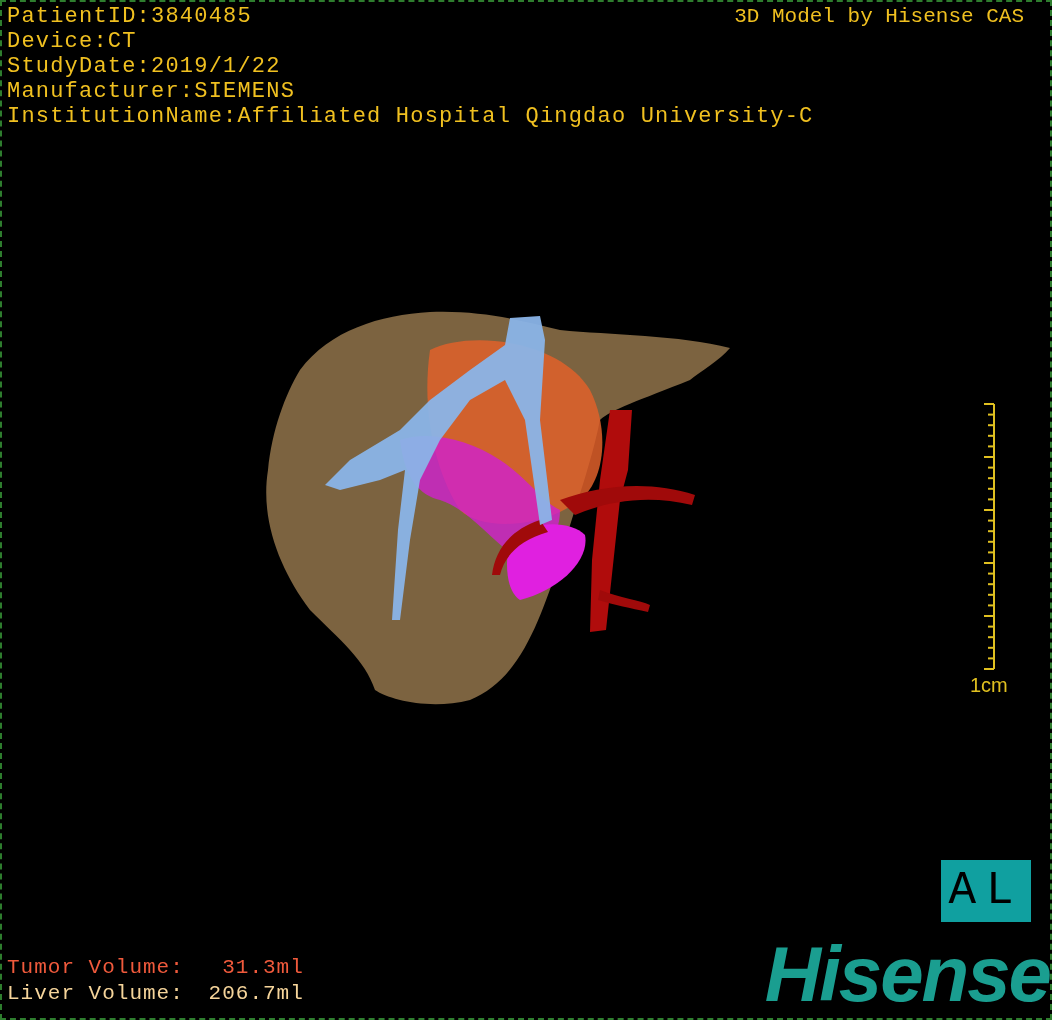  I want to click on logo: Hisense, so click(907, 974).